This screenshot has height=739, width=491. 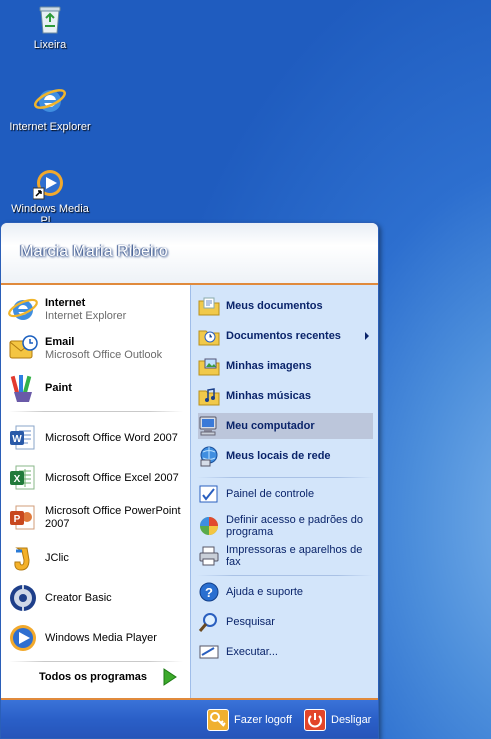 What do you see at coordinates (104, 355) in the screenshot?
I see `pinned-item-subtitle: Microsoft Office Outlook` at bounding box center [104, 355].